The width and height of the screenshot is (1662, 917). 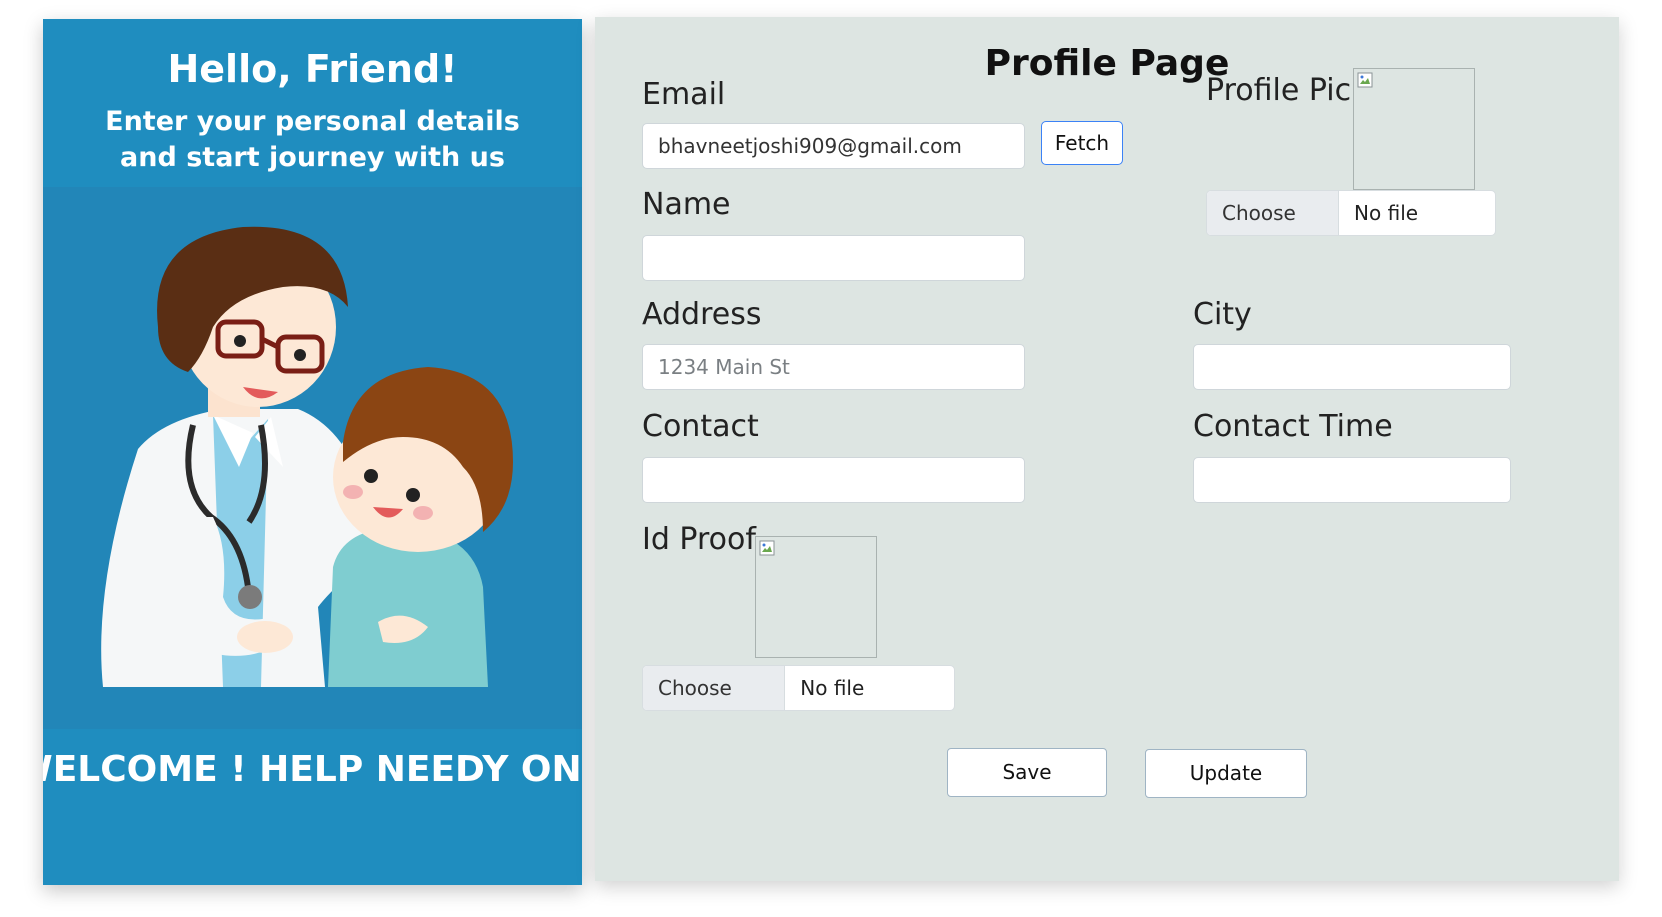 I want to click on welcome-banner: WELCOME ! HELP NEEDY ONE, so click(x=312, y=769).